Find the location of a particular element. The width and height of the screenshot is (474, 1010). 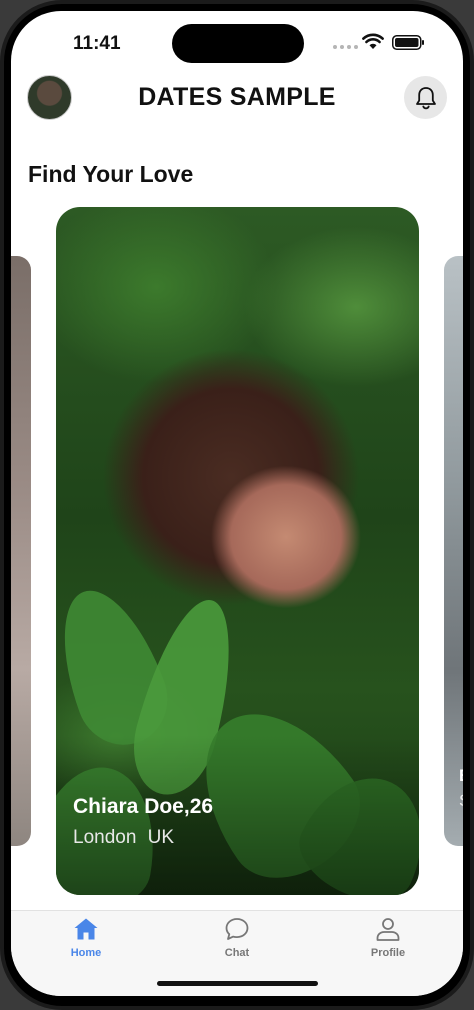

wifi-icon is located at coordinates (373, 41).